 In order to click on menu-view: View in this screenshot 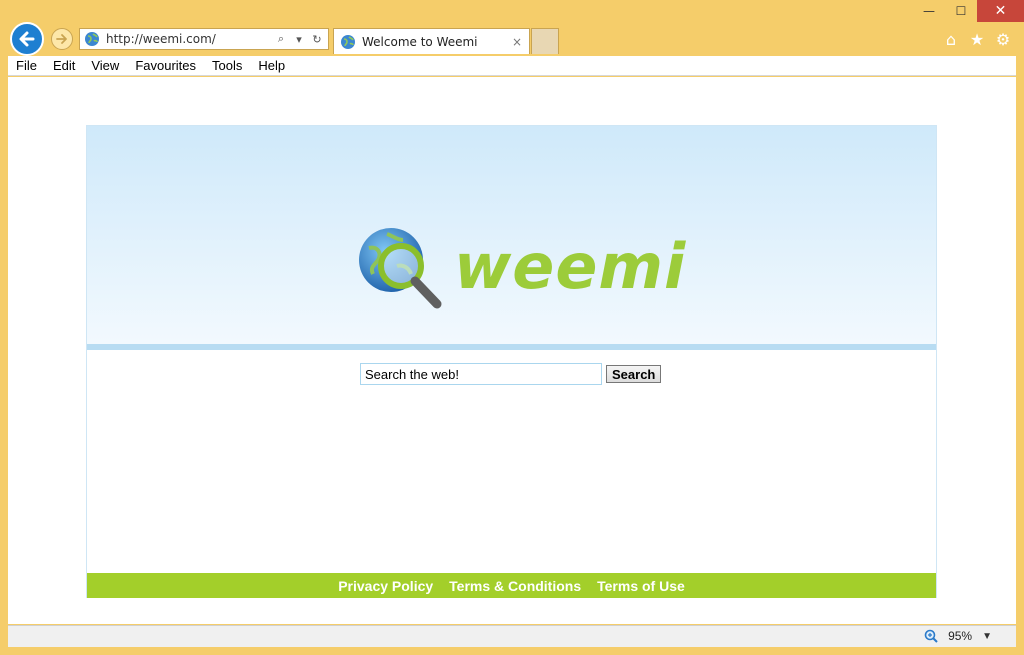, I will do `click(105, 65)`.